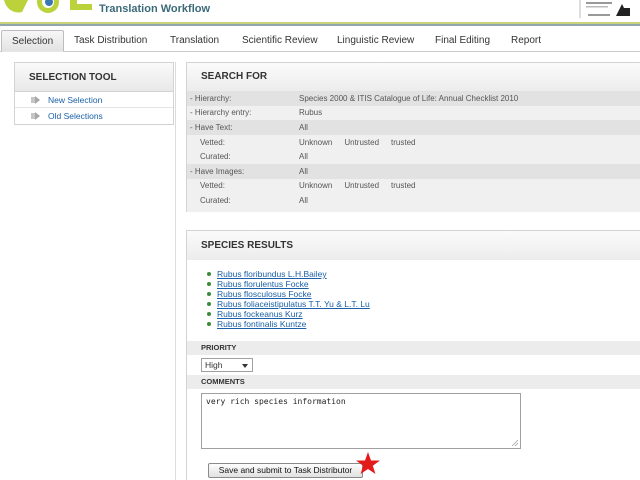 The image size is (640, 480). I want to click on col-logo-icon, so click(48, 6).